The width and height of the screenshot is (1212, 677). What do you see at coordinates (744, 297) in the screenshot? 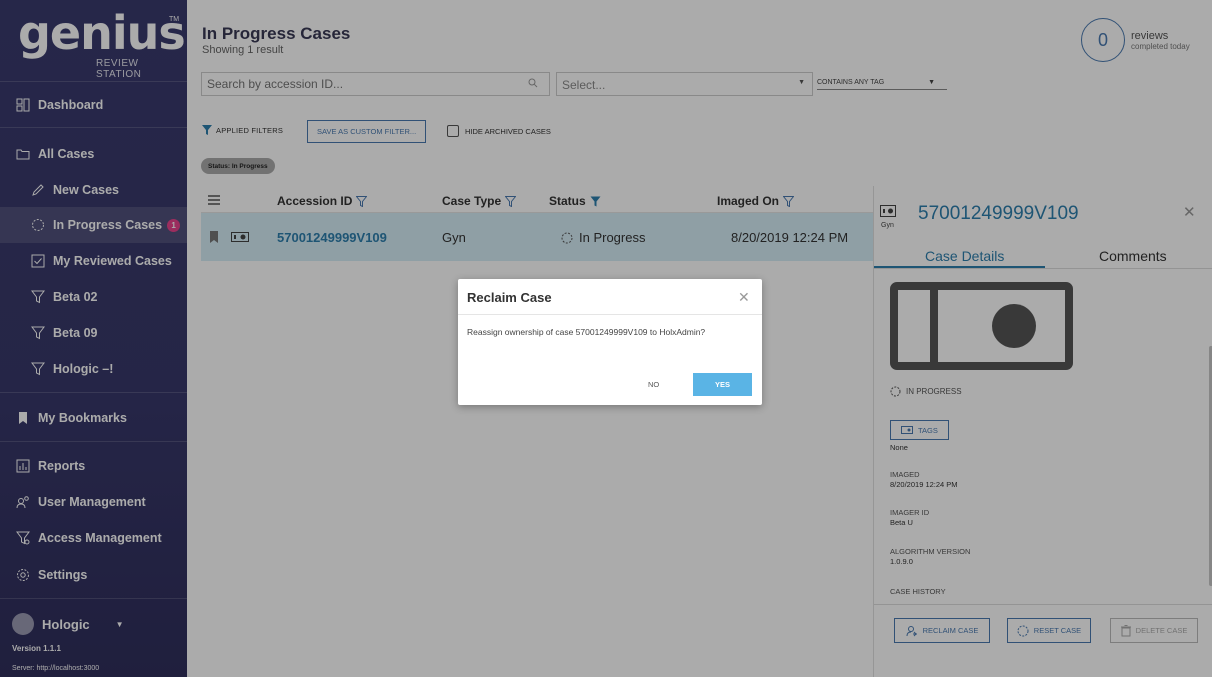
I see `close-icon: ✕` at bounding box center [744, 297].